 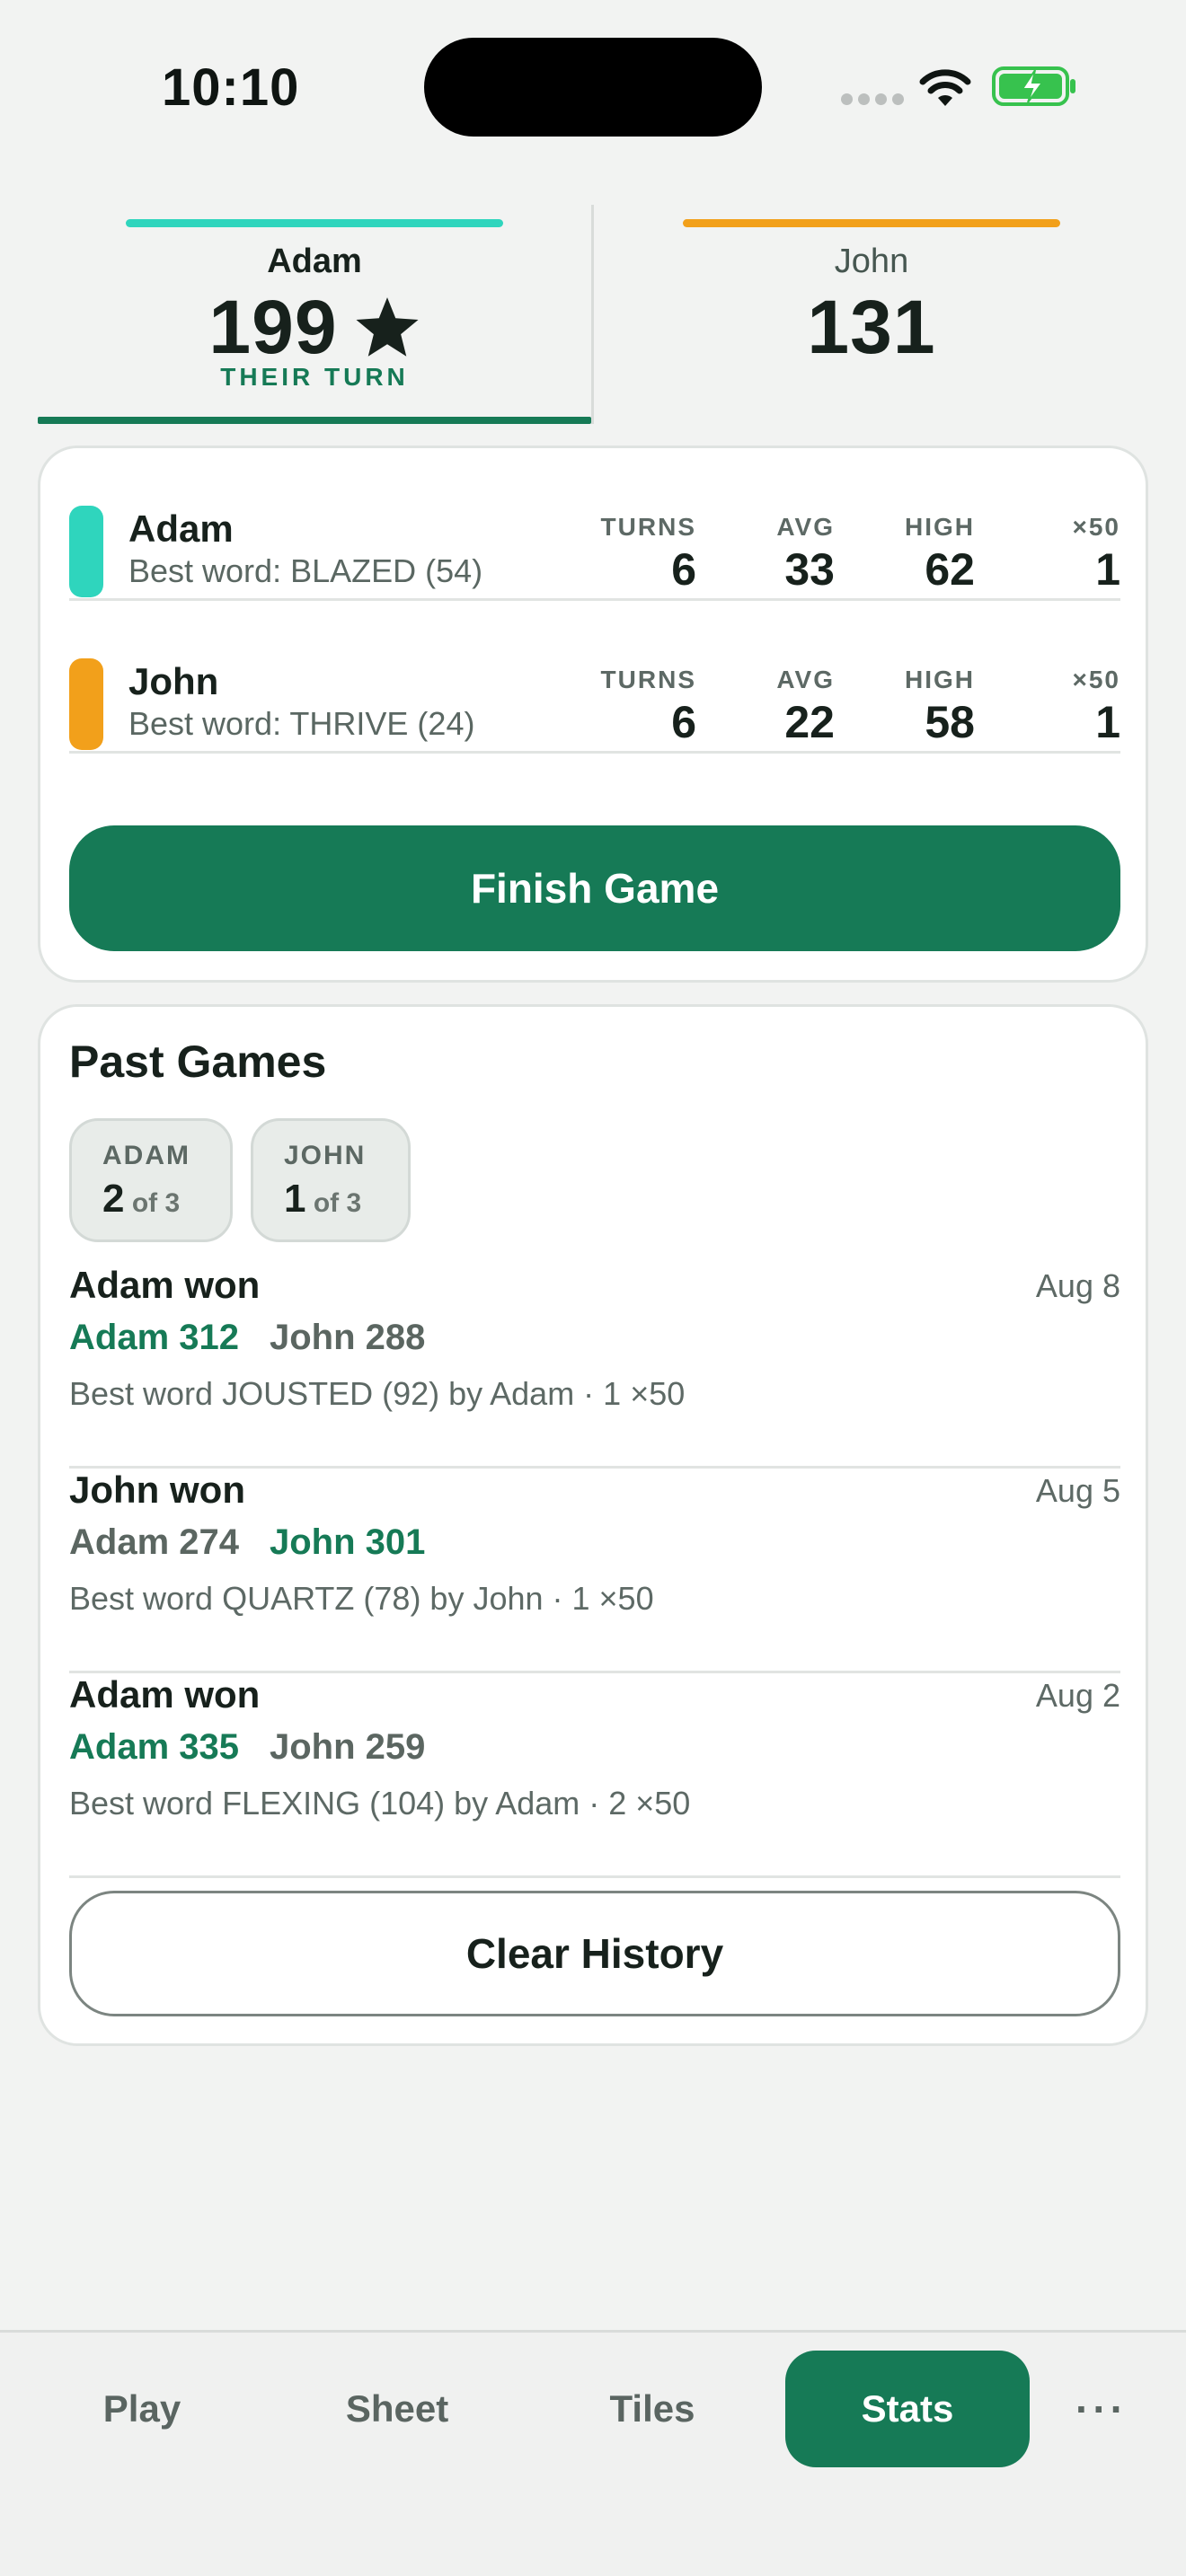 I want to click on status-bar: 10:10, so click(x=593, y=85).